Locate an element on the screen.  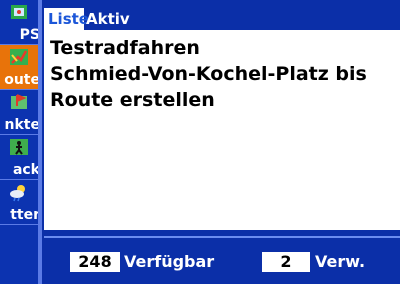
weather-icon is located at coordinates (17, 193).